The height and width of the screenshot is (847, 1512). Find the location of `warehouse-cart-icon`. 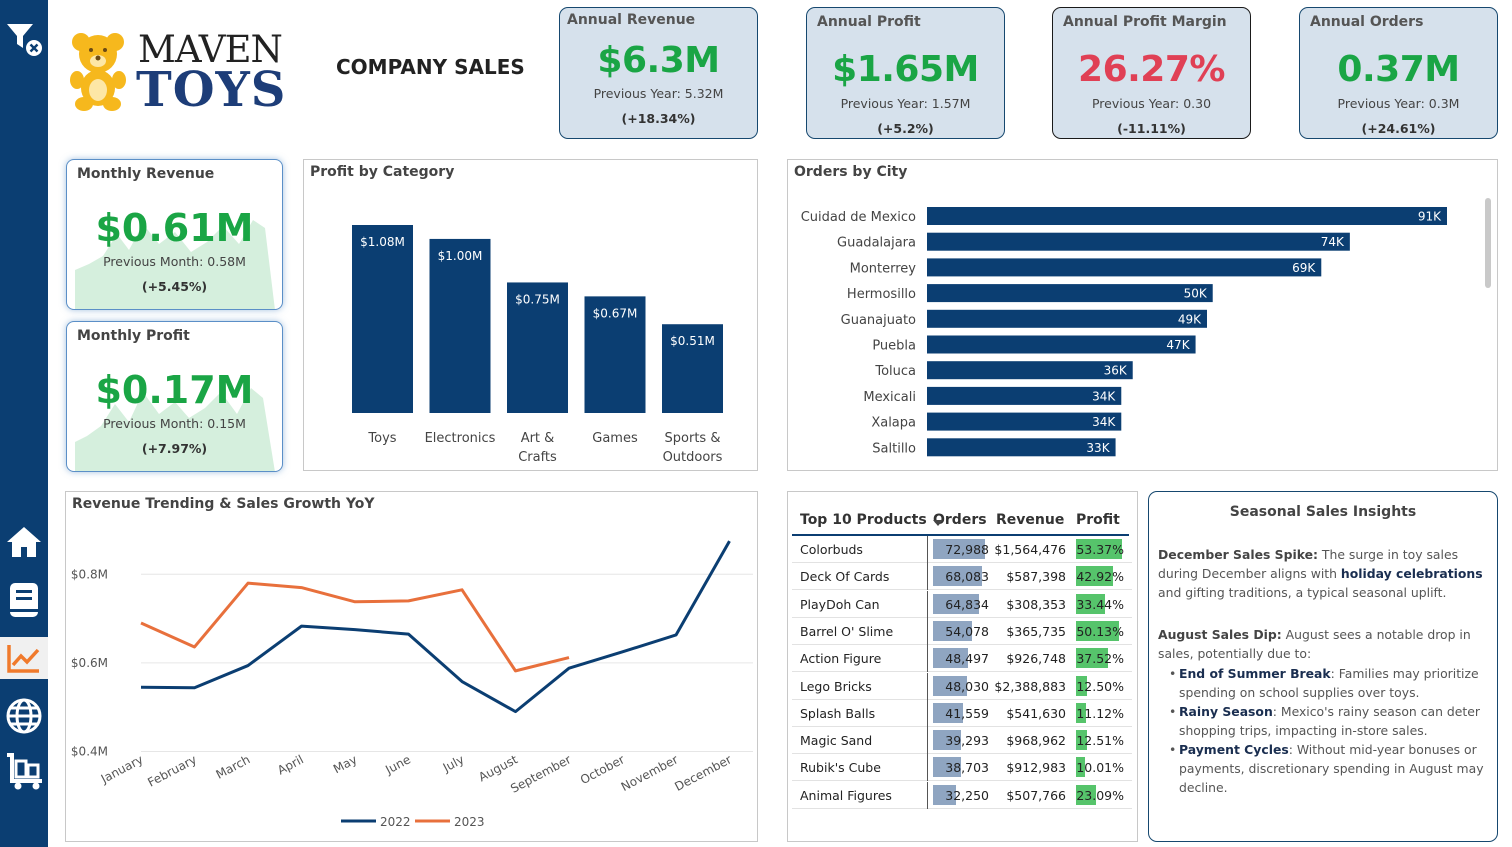

warehouse-cart-icon is located at coordinates (24, 772).